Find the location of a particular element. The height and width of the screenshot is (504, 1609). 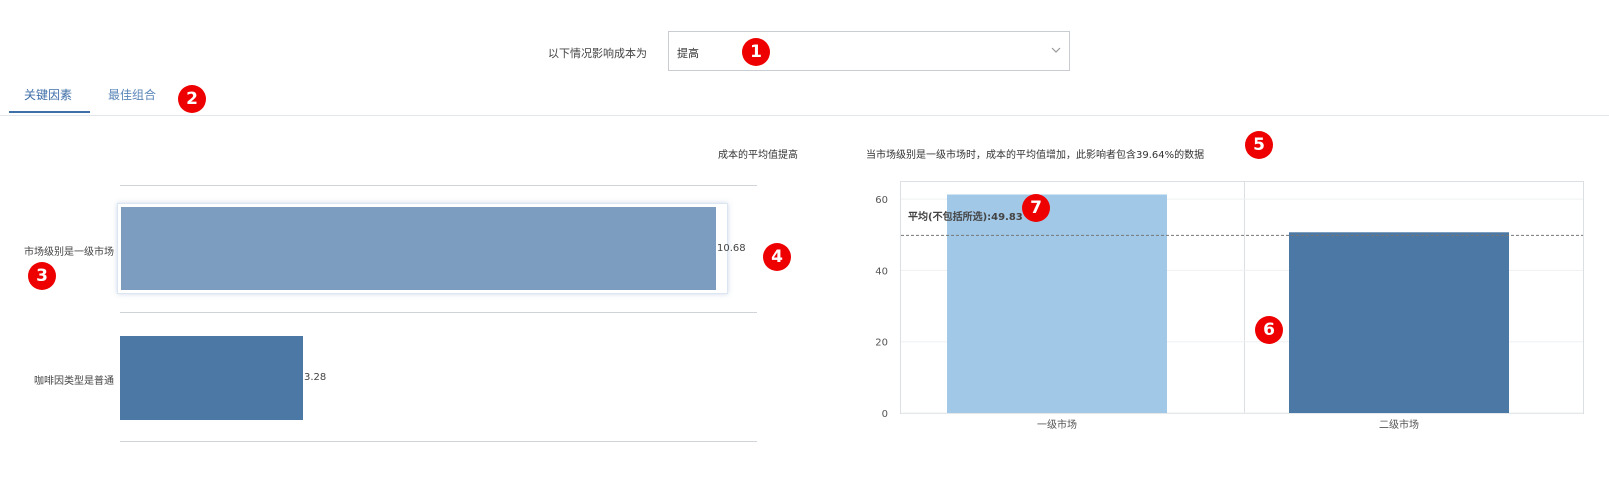

active-tab-indicator is located at coordinates (49, 112).